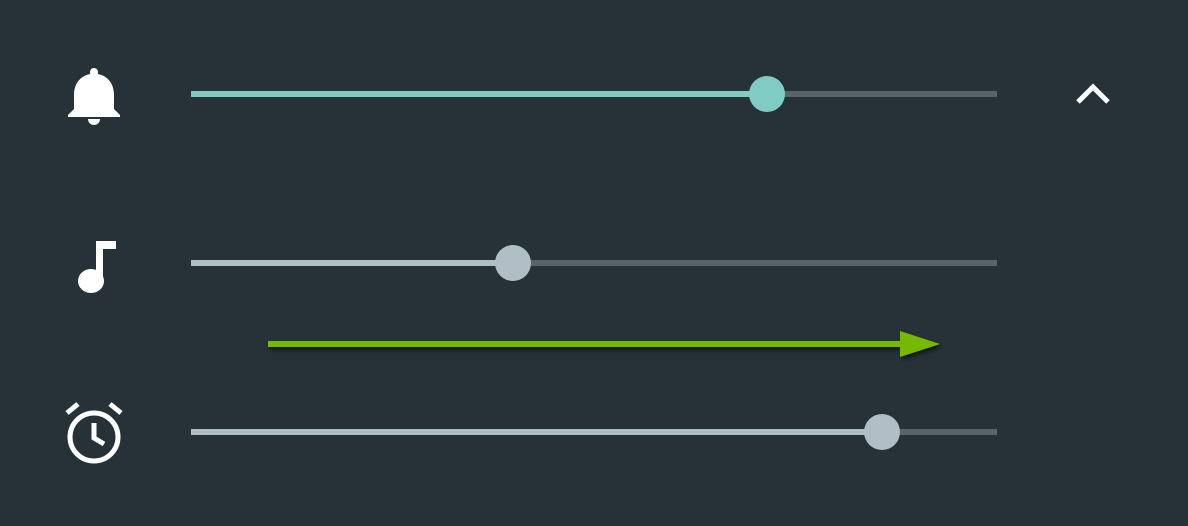 This screenshot has height=526, width=1188. Describe the element at coordinates (94, 432) in the screenshot. I see `alarm-clock-icon` at that location.